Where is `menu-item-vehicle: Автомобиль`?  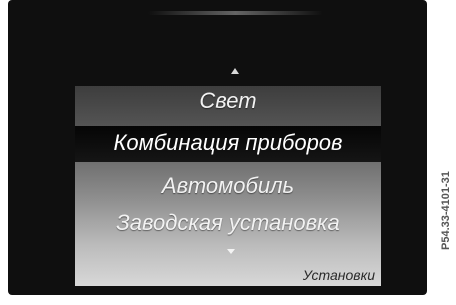
menu-item-vehicle: Автомобиль is located at coordinates (228, 186).